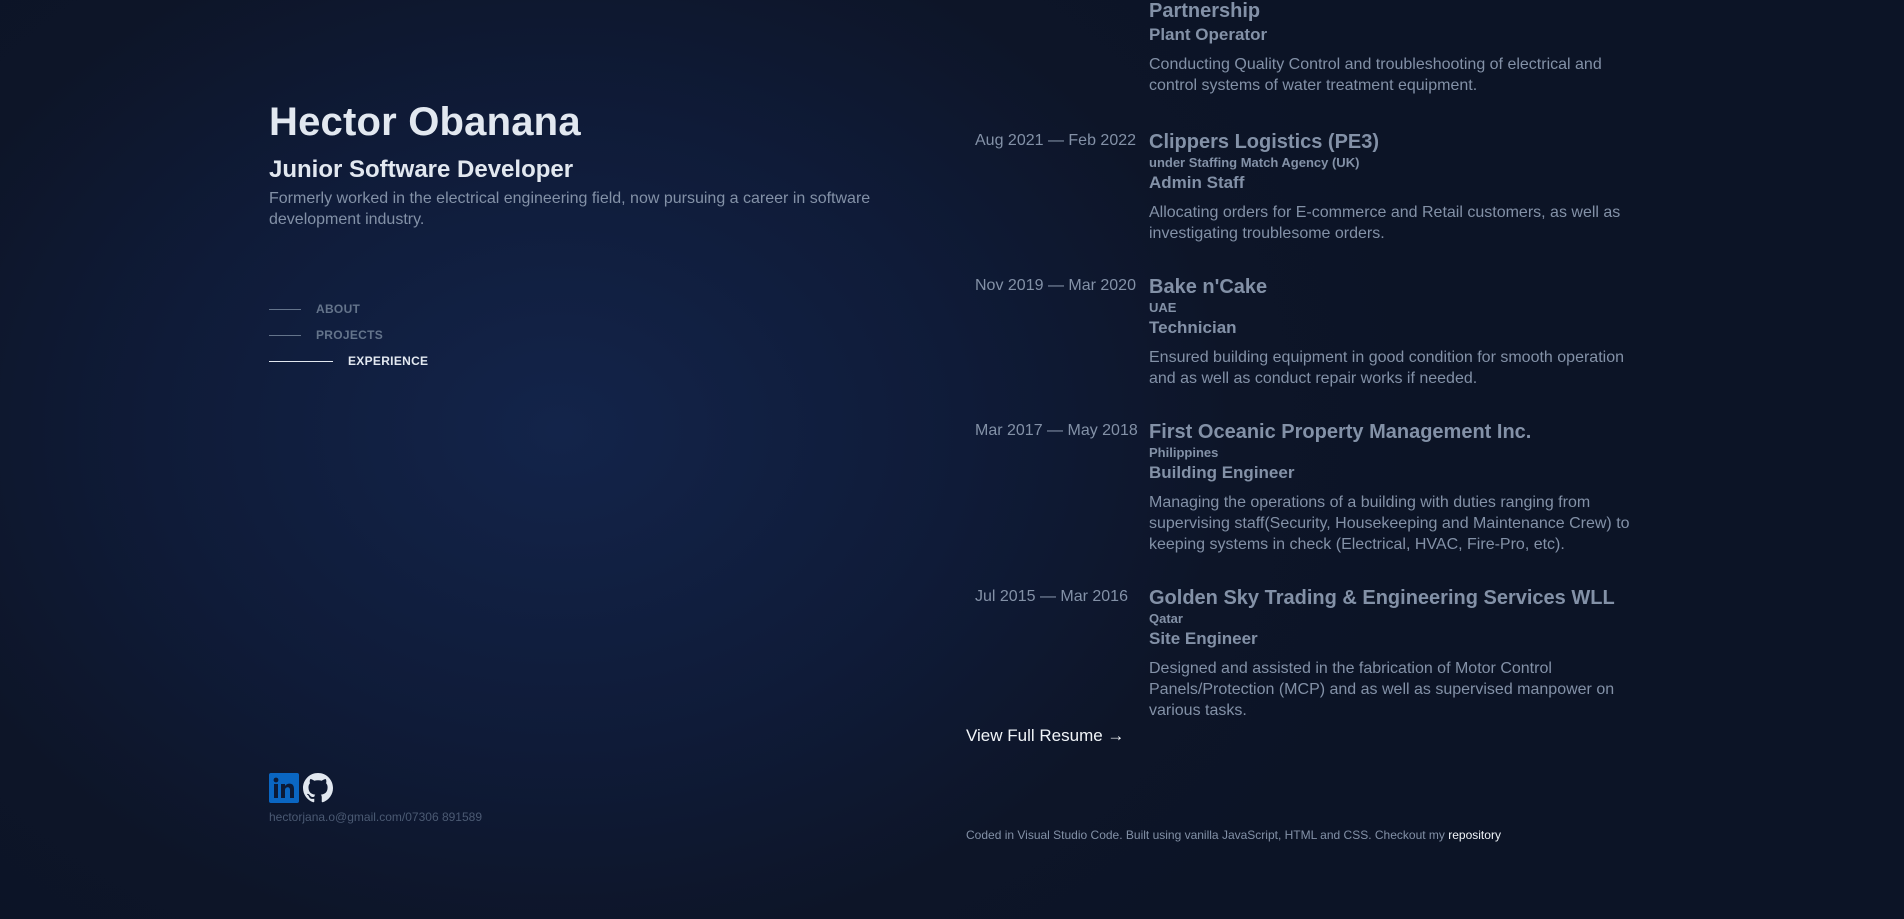  Describe the element at coordinates (1340, 432) in the screenshot. I see `company-name: First Oceanic Property Management Inc.` at that location.